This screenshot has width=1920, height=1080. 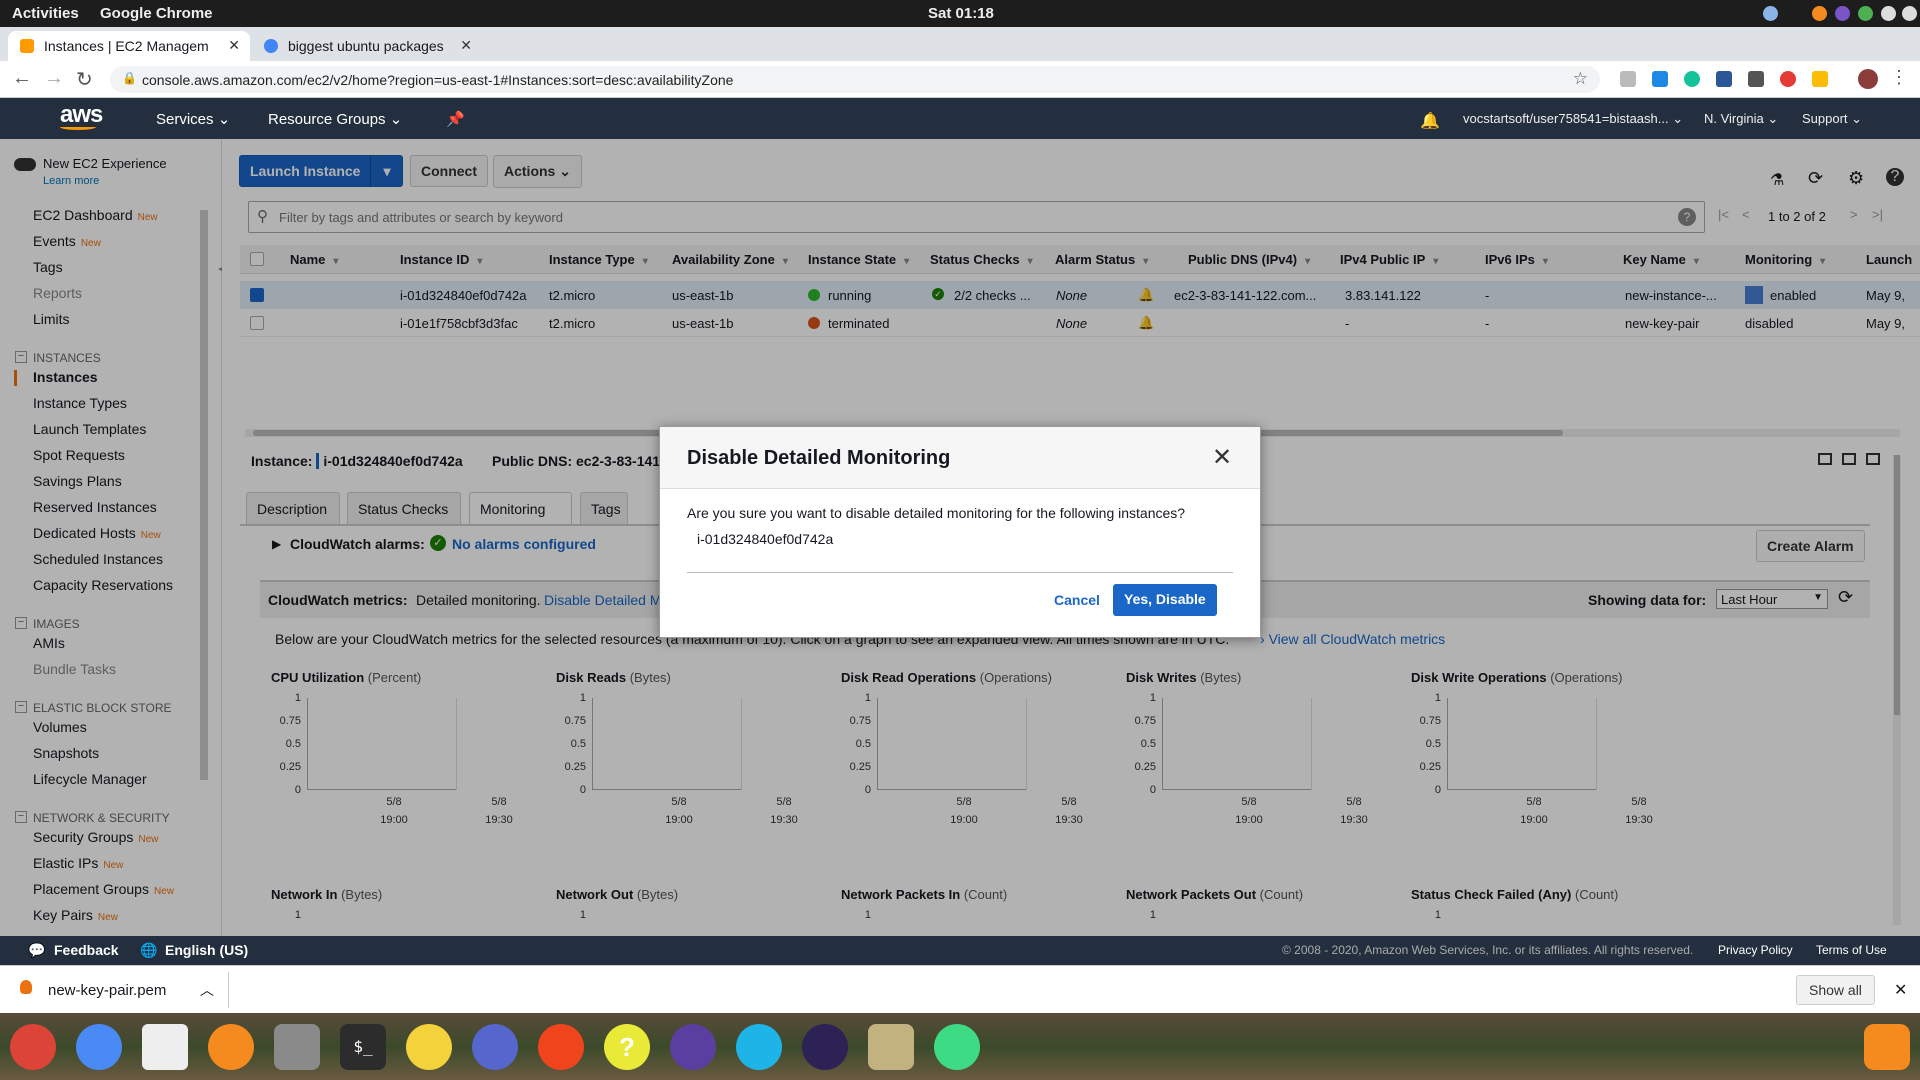 What do you see at coordinates (960, 989) in the screenshot?
I see `download-bar: new-key-pair.pem ︿ Show all ✕` at bounding box center [960, 989].